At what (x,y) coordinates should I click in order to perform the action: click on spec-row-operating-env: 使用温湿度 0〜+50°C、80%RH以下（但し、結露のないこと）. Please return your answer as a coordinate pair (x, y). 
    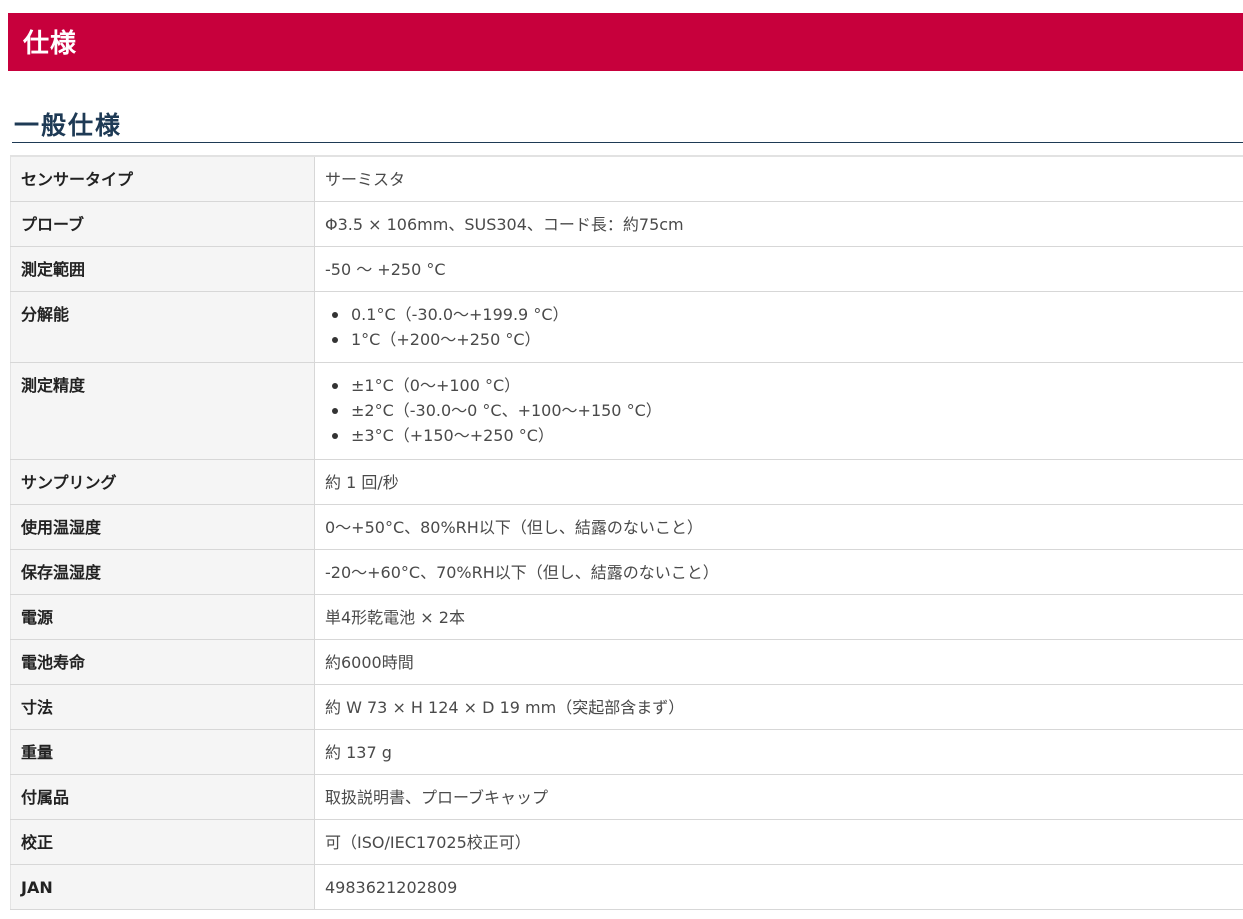
    Looking at the image, I should click on (626, 526).